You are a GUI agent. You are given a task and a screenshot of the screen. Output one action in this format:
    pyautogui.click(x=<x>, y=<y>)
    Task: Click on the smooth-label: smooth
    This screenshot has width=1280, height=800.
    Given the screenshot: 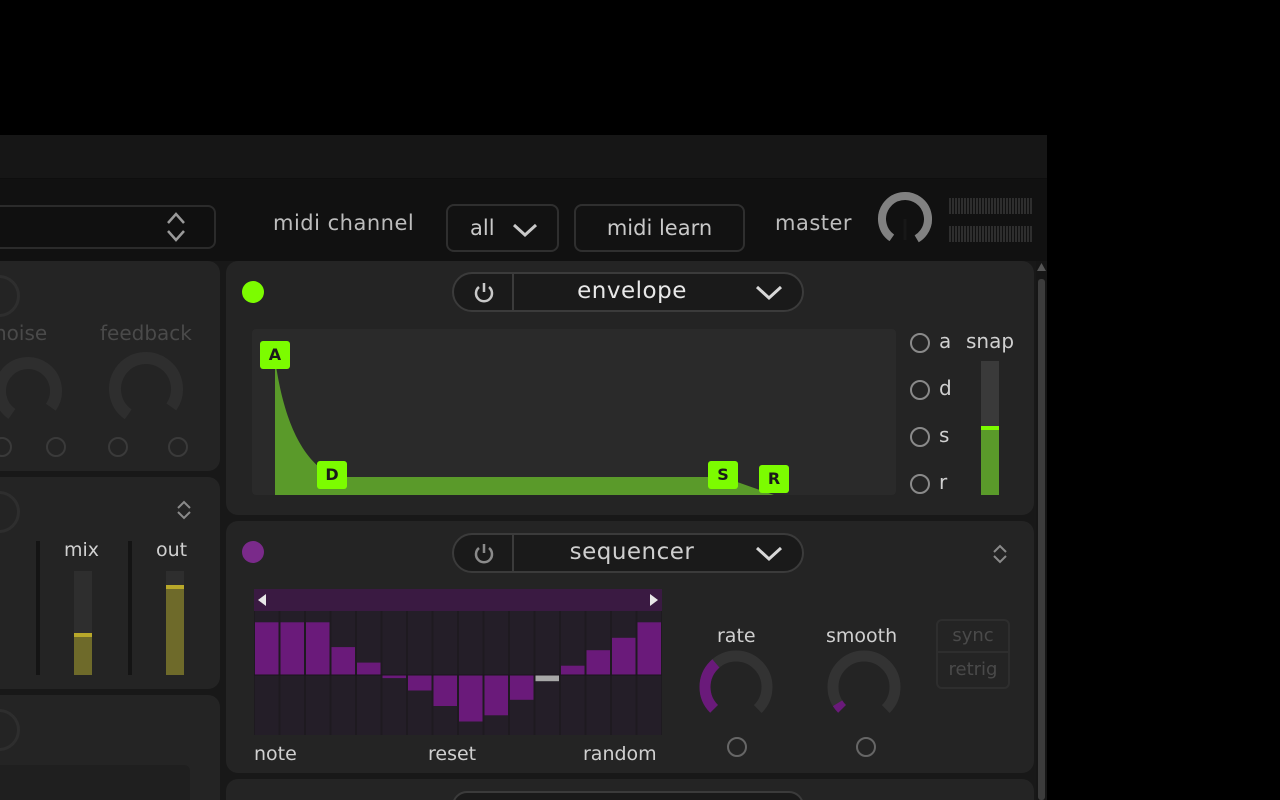 What is the action you would take?
    pyautogui.click(x=862, y=636)
    